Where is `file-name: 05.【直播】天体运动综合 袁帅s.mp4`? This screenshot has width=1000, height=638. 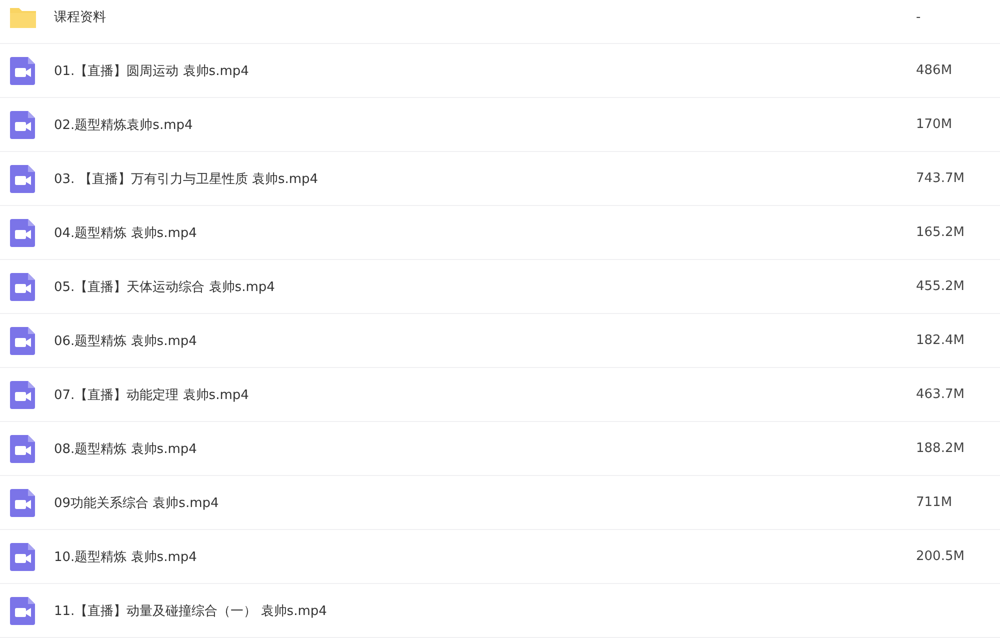
file-name: 05.【直播】天体运动综合 袁帅s.mp4 is located at coordinates (485, 287).